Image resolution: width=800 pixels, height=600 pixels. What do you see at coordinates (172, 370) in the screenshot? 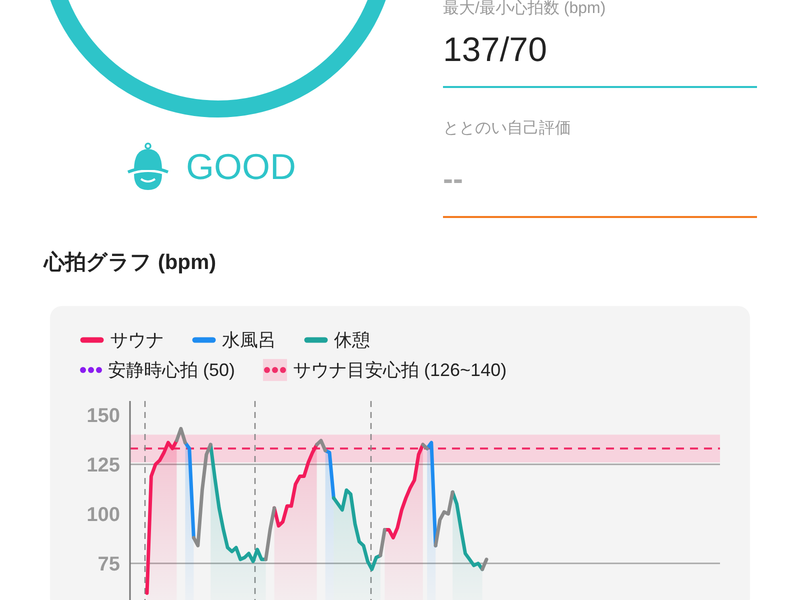
I see `legend-label: 安静時心拍 (50)` at bounding box center [172, 370].